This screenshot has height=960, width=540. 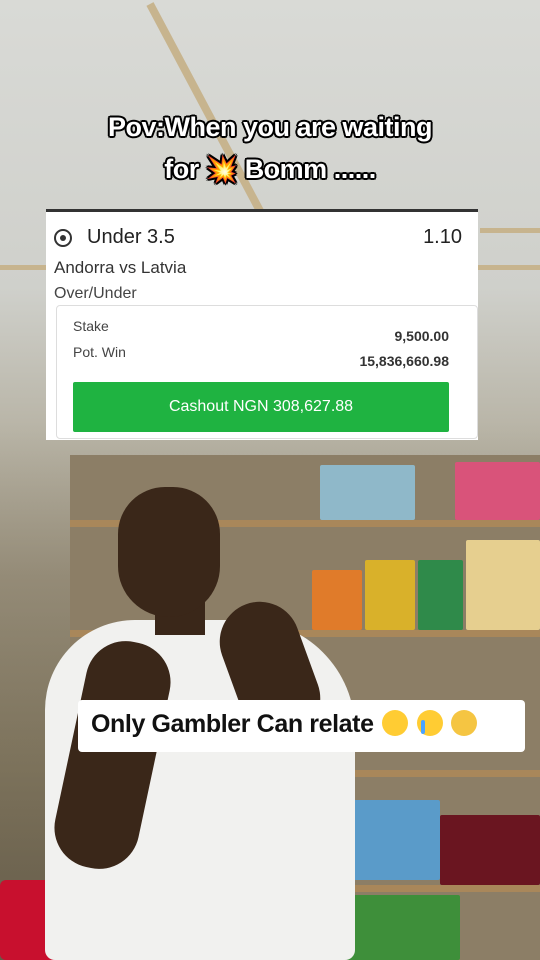 I want to click on product-cans, so click(x=367, y=492).